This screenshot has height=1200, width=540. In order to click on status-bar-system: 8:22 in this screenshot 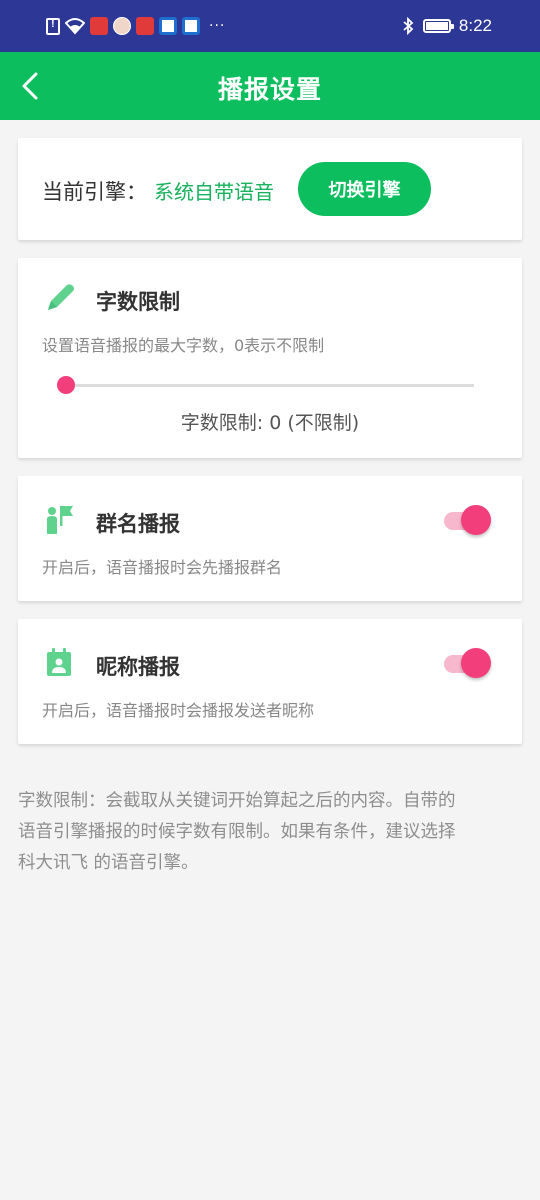, I will do `click(446, 26)`.